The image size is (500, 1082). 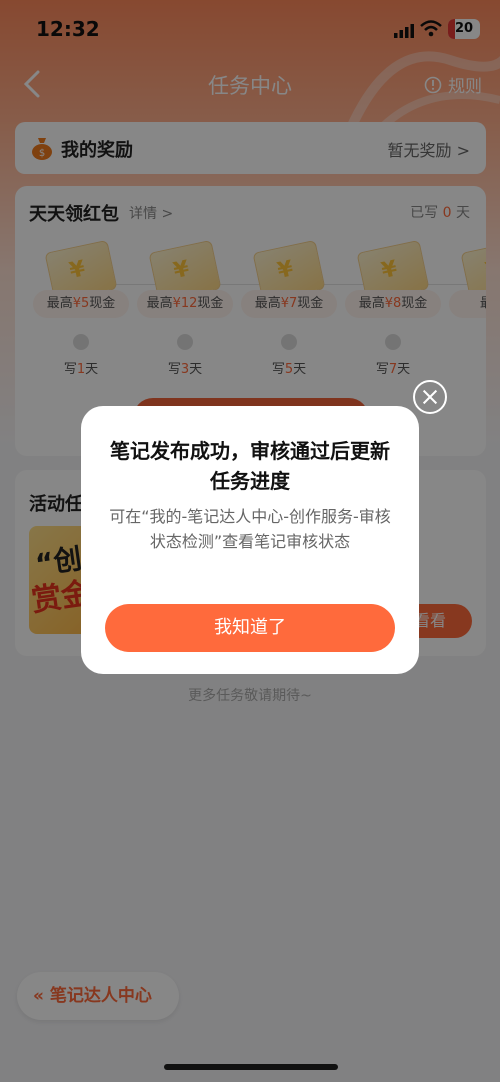 What do you see at coordinates (430, 397) in the screenshot?
I see `close-icon` at bounding box center [430, 397].